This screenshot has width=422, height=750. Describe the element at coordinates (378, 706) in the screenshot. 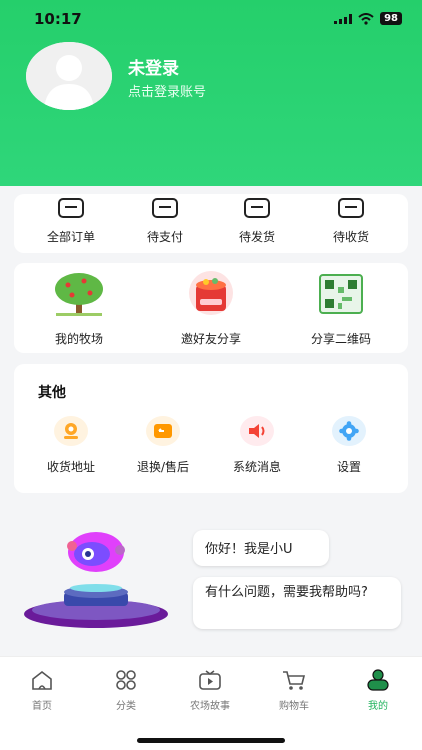

I see `tab-mine-label: 我的` at that location.